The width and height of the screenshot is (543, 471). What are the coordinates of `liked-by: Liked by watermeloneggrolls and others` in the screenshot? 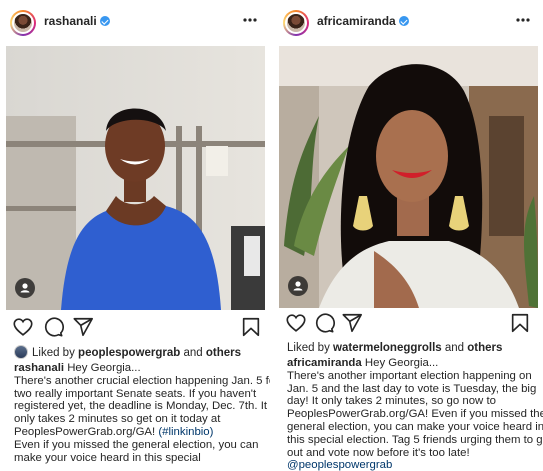 It's located at (415, 348).